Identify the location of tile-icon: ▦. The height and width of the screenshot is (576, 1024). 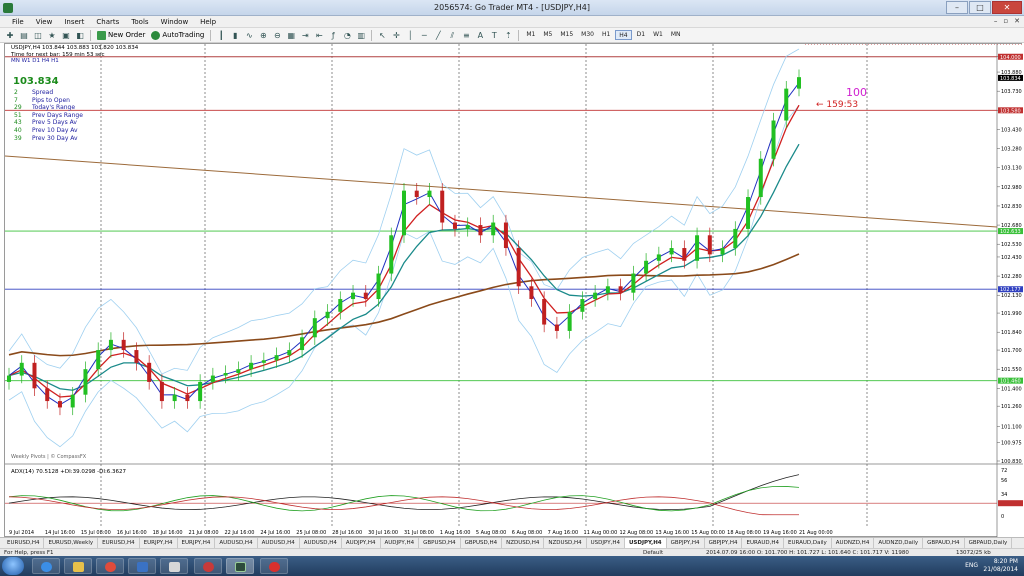
(291, 35).